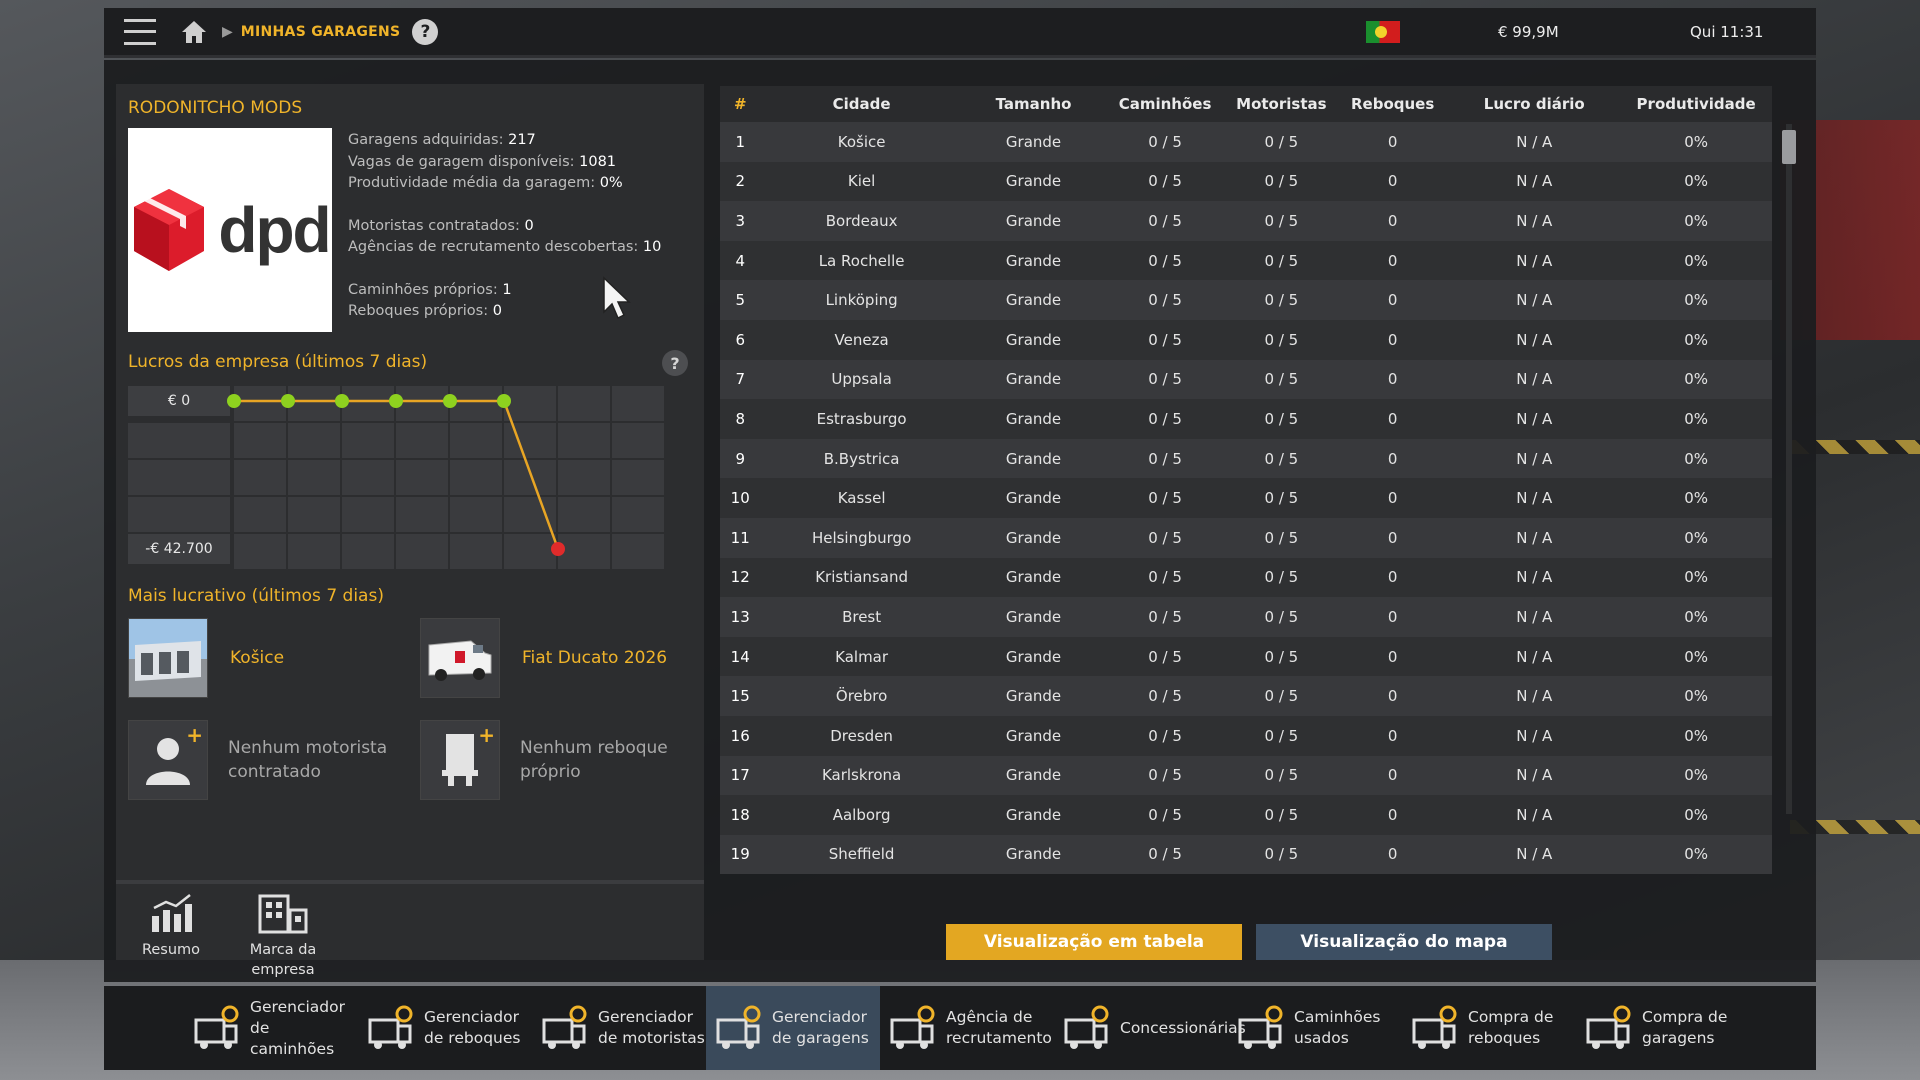 Image resolution: width=1920 pixels, height=1080 pixels. Describe the element at coordinates (740, 379) in the screenshot. I see `table-cell: 7` at that location.